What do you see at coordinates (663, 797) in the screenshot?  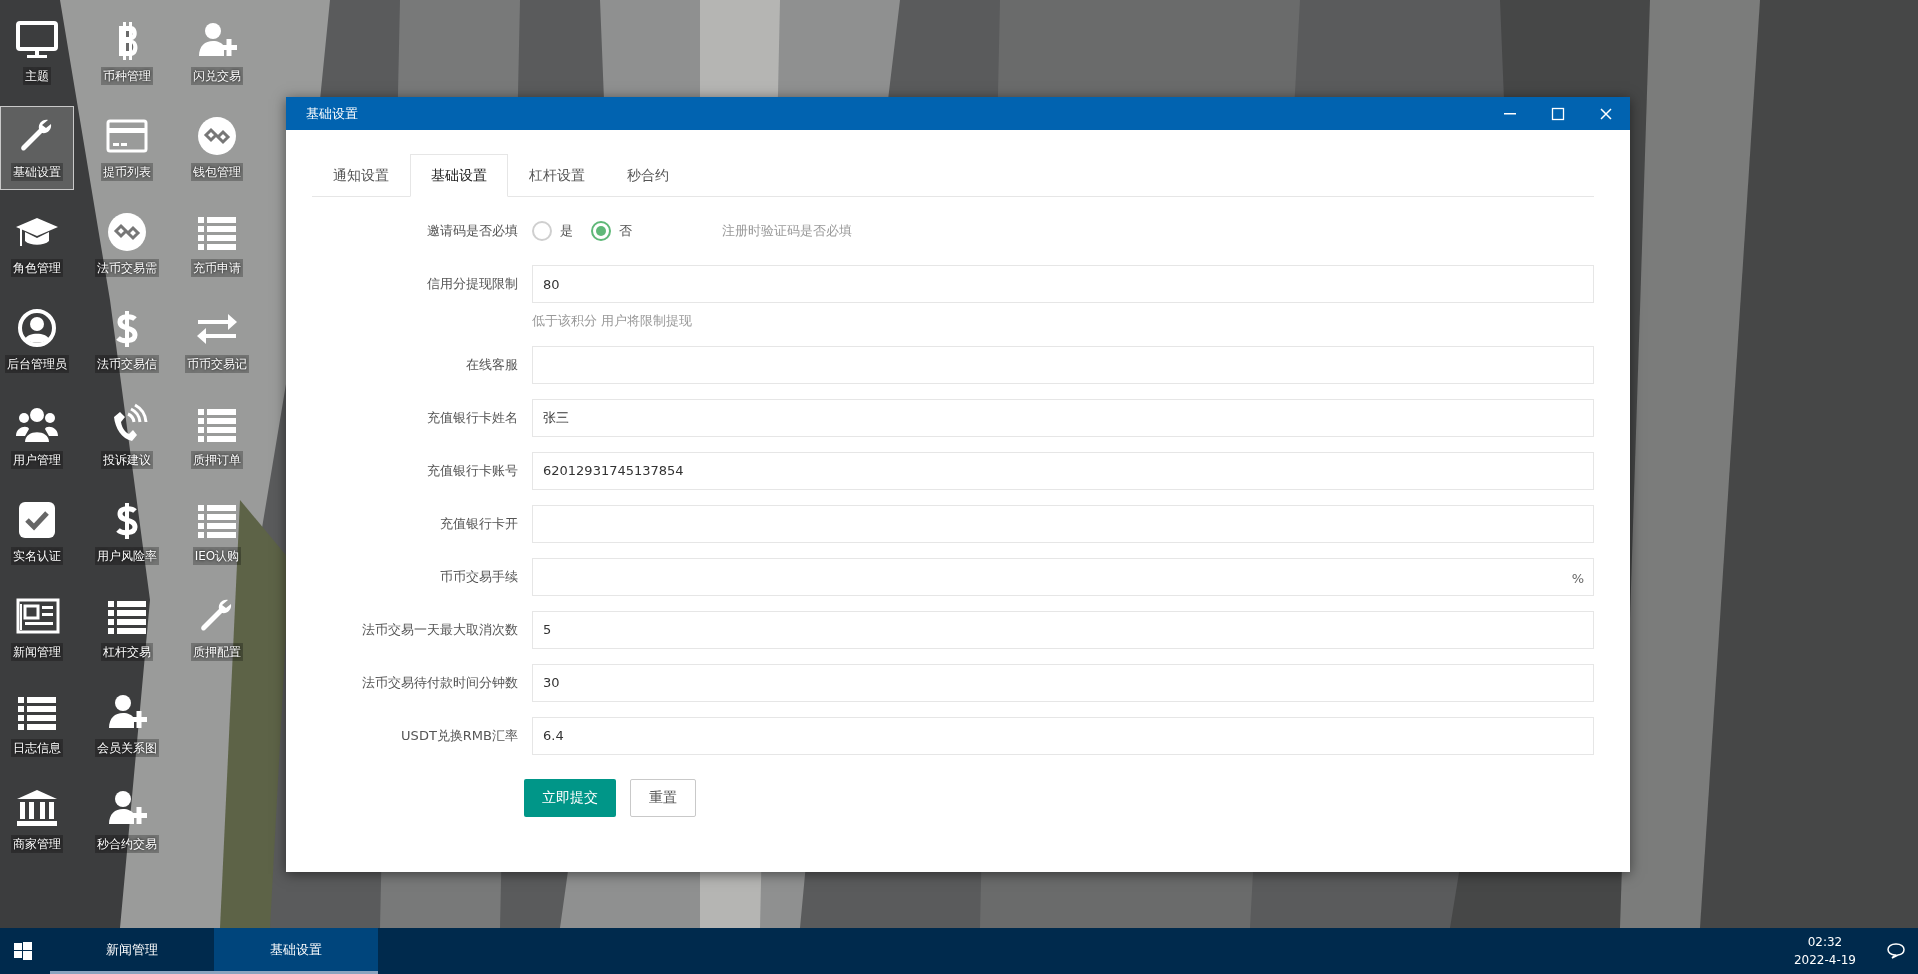 I see `reset-button: 重置` at bounding box center [663, 797].